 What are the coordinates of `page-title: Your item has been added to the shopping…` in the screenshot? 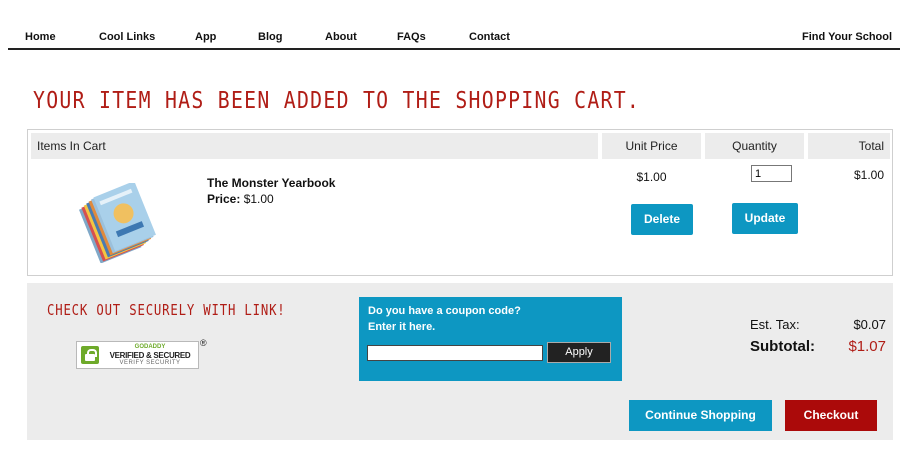 It's located at (337, 101).